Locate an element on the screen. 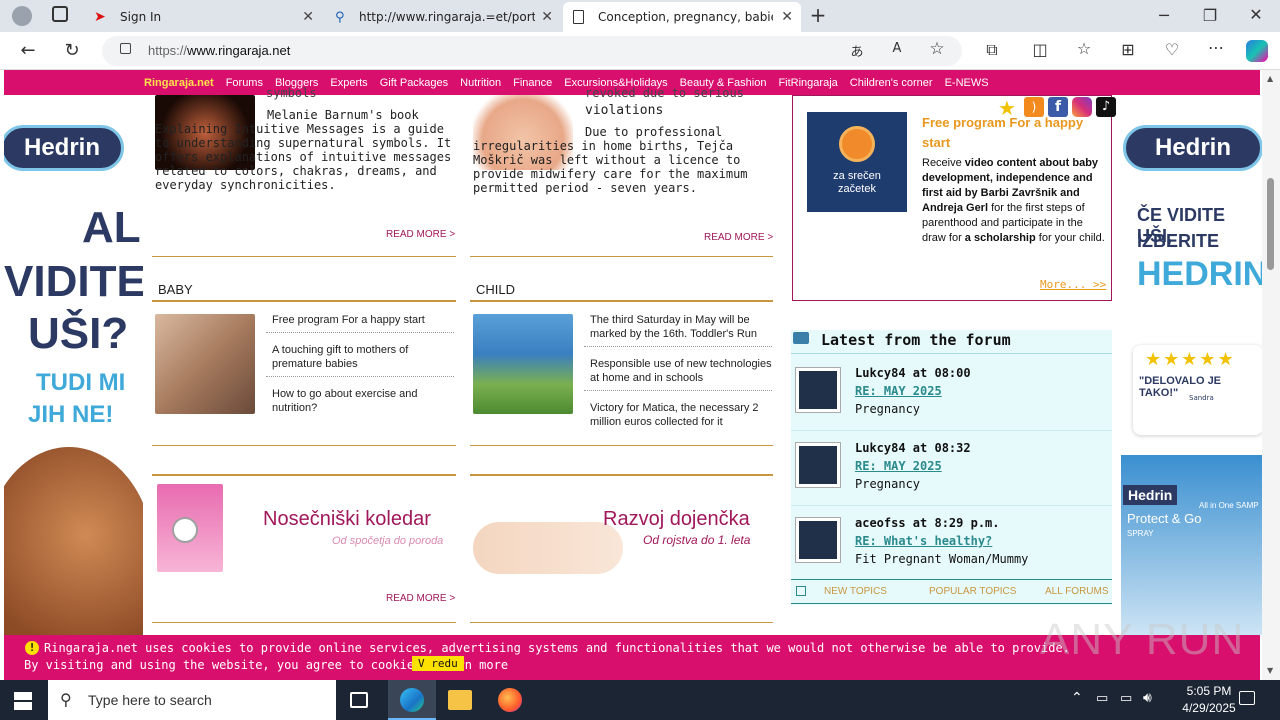 Image resolution: width=1280 pixels, height=720 pixels. program-title: Free program For a happy start is located at coordinates (1014, 133).